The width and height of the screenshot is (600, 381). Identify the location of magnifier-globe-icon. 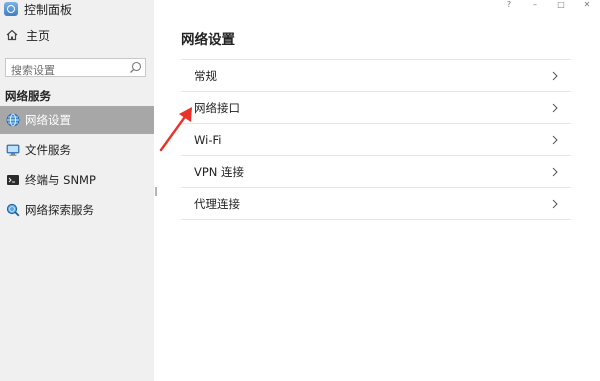
(13, 210).